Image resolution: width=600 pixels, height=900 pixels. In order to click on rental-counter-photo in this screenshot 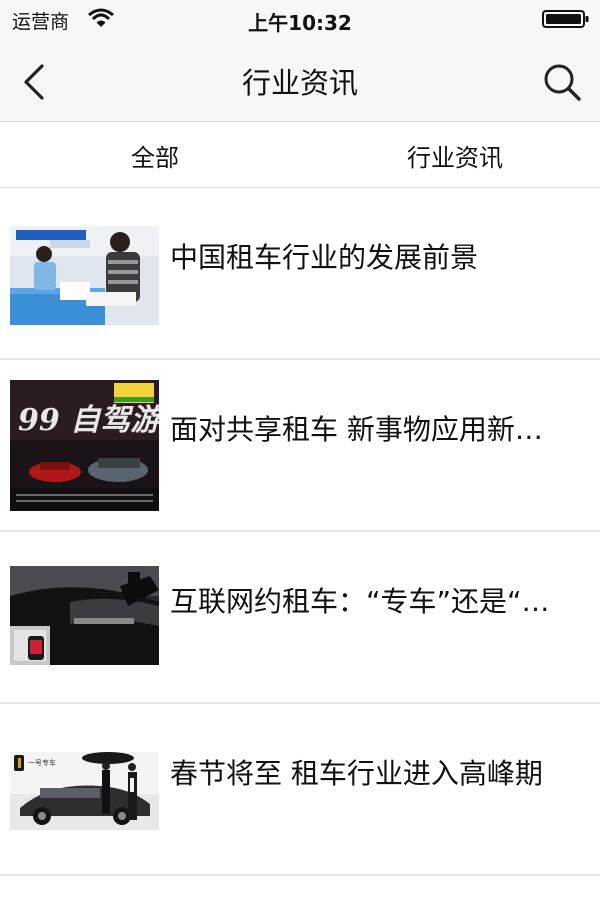, I will do `click(84, 275)`.